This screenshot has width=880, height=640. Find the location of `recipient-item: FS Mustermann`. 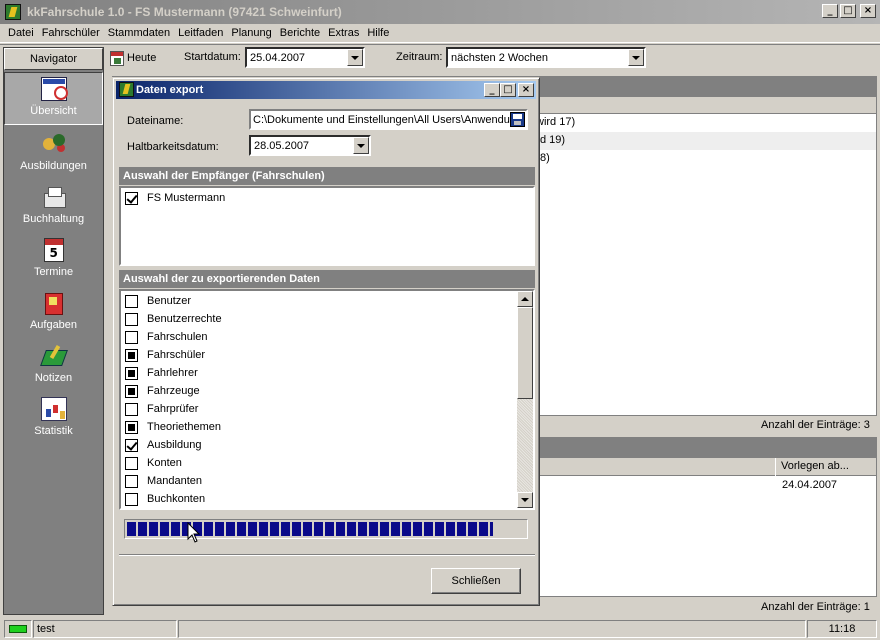

recipient-item: FS Mustermann is located at coordinates (175, 198).